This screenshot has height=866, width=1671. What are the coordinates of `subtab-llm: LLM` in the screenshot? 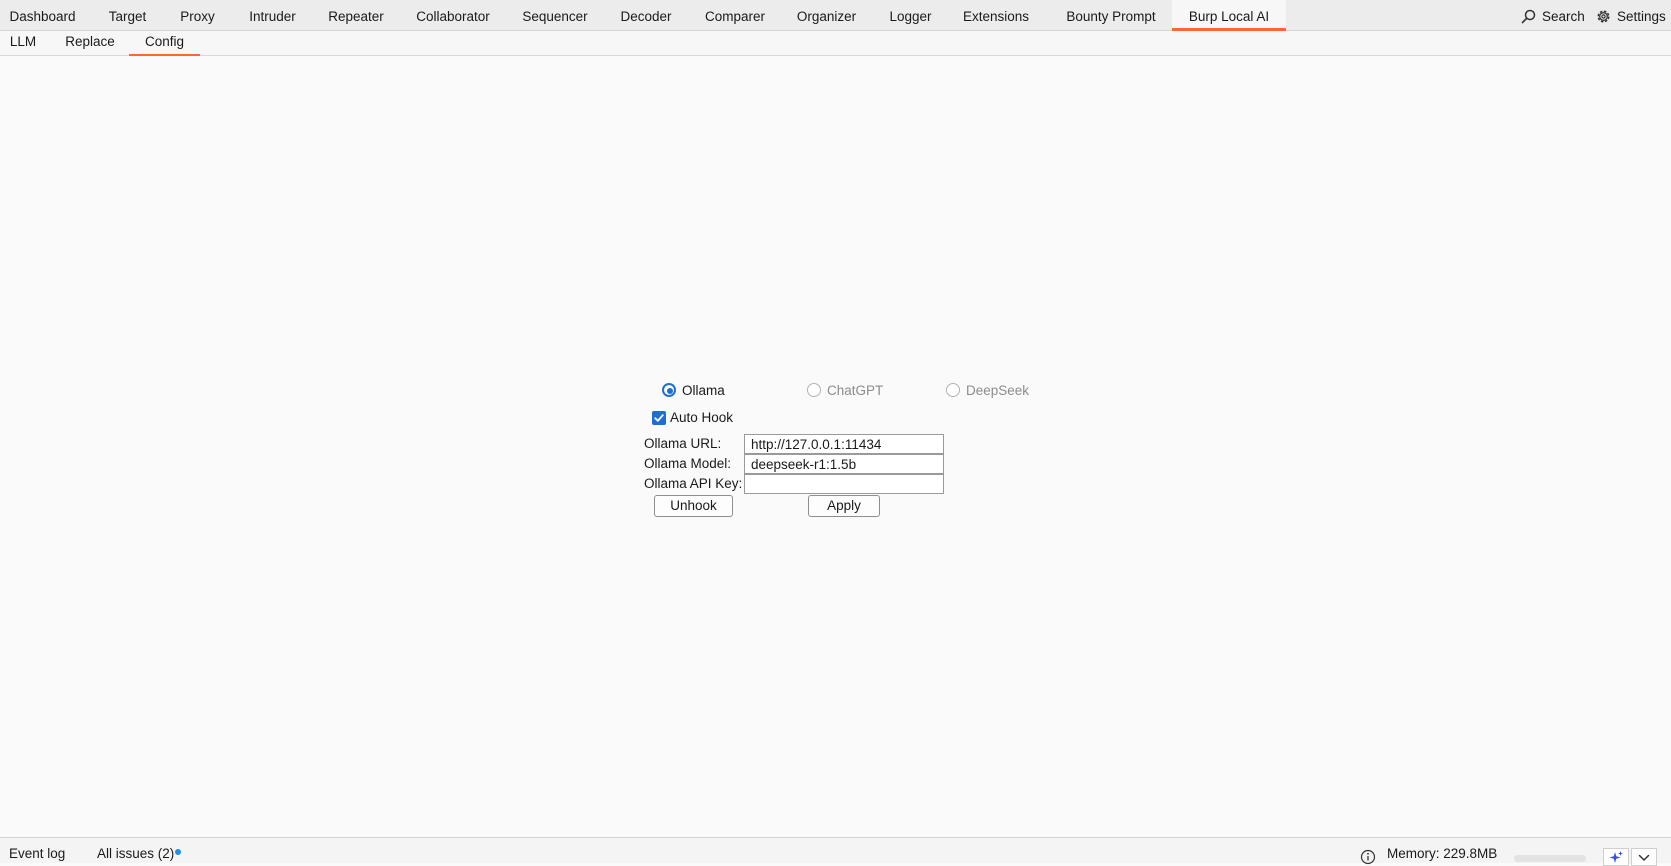 It's located at (23, 43).